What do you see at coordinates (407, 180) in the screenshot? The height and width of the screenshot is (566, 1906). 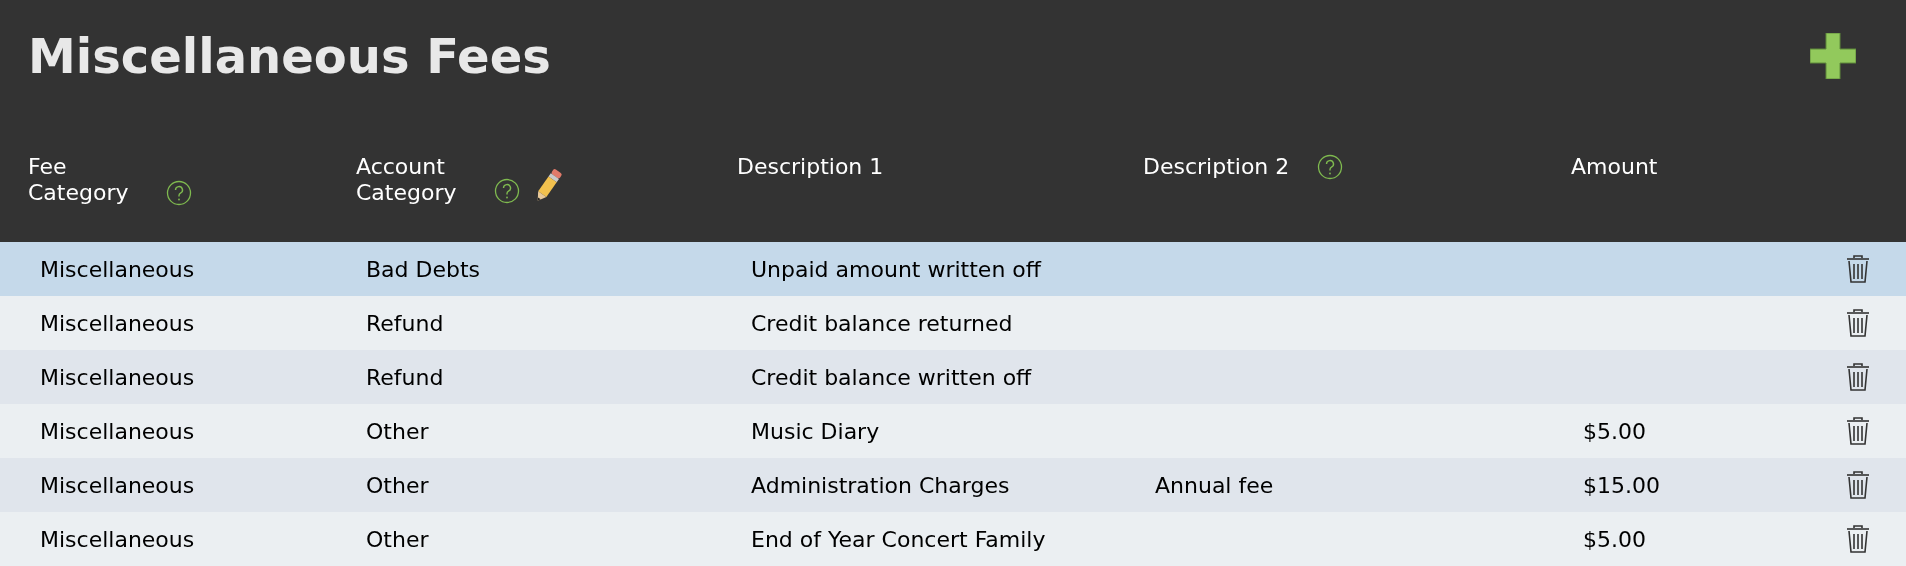 I see `column-header: Account Category` at bounding box center [407, 180].